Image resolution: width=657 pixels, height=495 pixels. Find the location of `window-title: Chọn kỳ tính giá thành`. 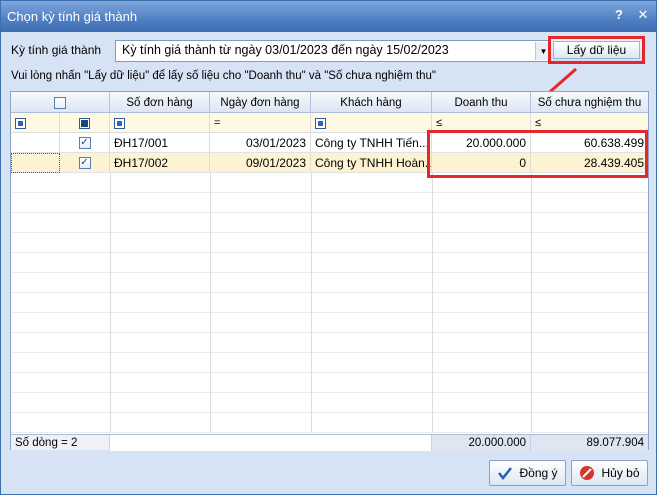

window-title: Chọn kỳ tính giá thành is located at coordinates (72, 16).